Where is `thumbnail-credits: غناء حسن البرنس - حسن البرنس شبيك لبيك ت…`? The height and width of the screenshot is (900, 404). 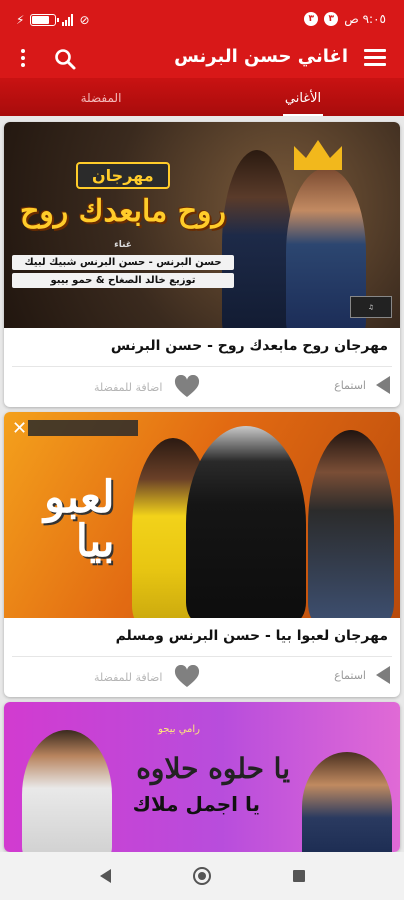 thumbnail-credits: غناء حسن البرنس - حسن البرنس شبيك لبيك ت… is located at coordinates (123, 264).